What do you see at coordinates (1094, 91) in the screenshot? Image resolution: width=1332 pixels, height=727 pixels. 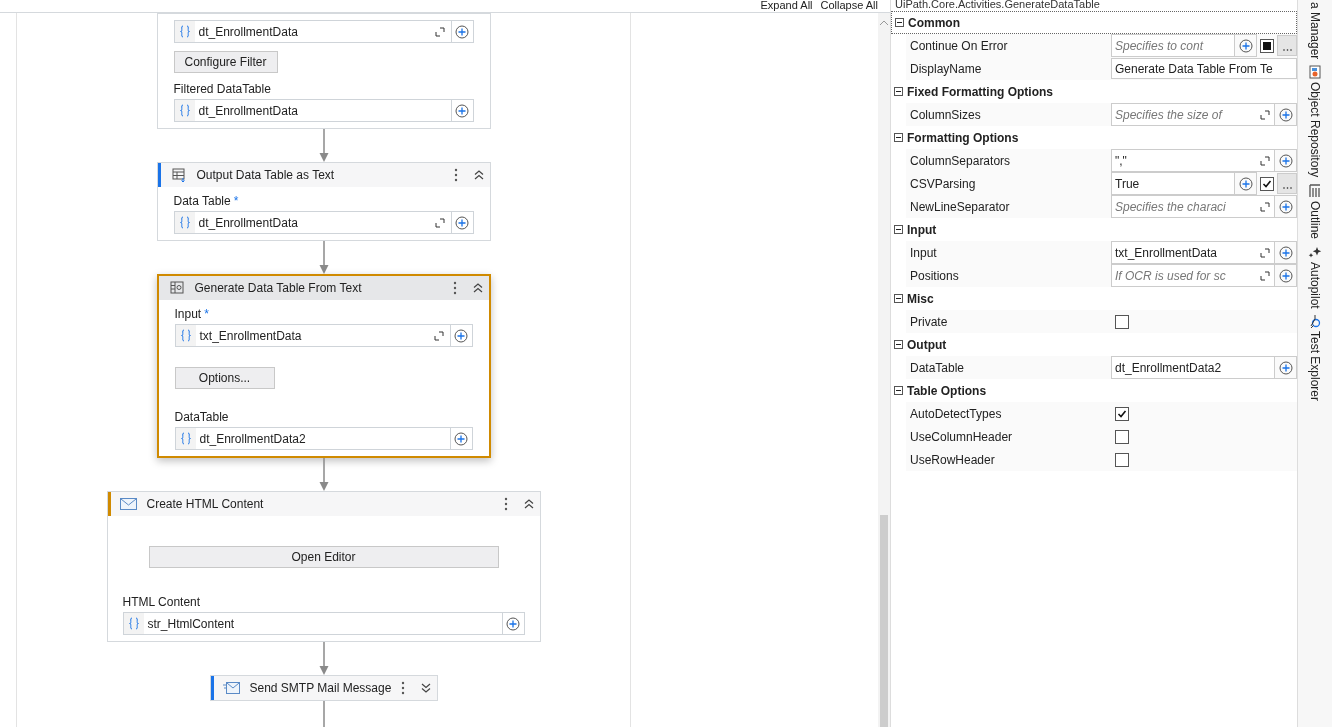 I see `category-header: Fixed Formatting Options` at bounding box center [1094, 91].